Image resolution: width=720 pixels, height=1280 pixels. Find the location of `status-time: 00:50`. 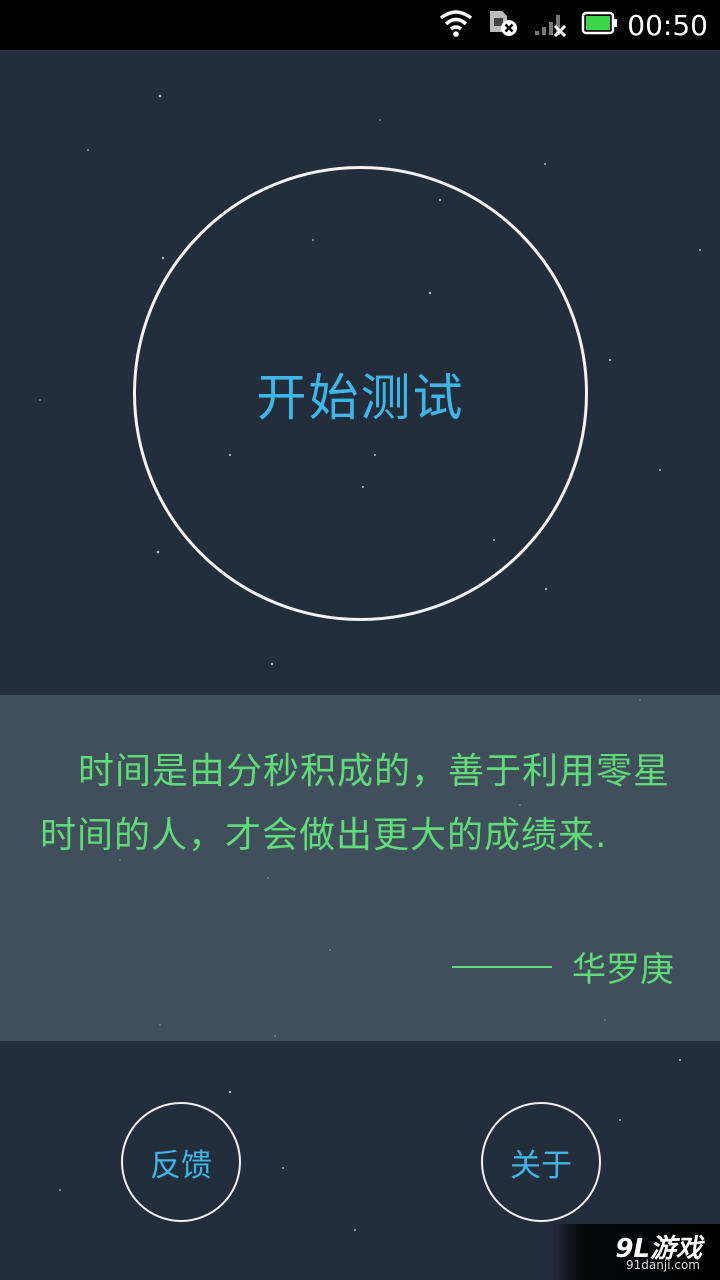

status-time: 00:50 is located at coordinates (667, 25).